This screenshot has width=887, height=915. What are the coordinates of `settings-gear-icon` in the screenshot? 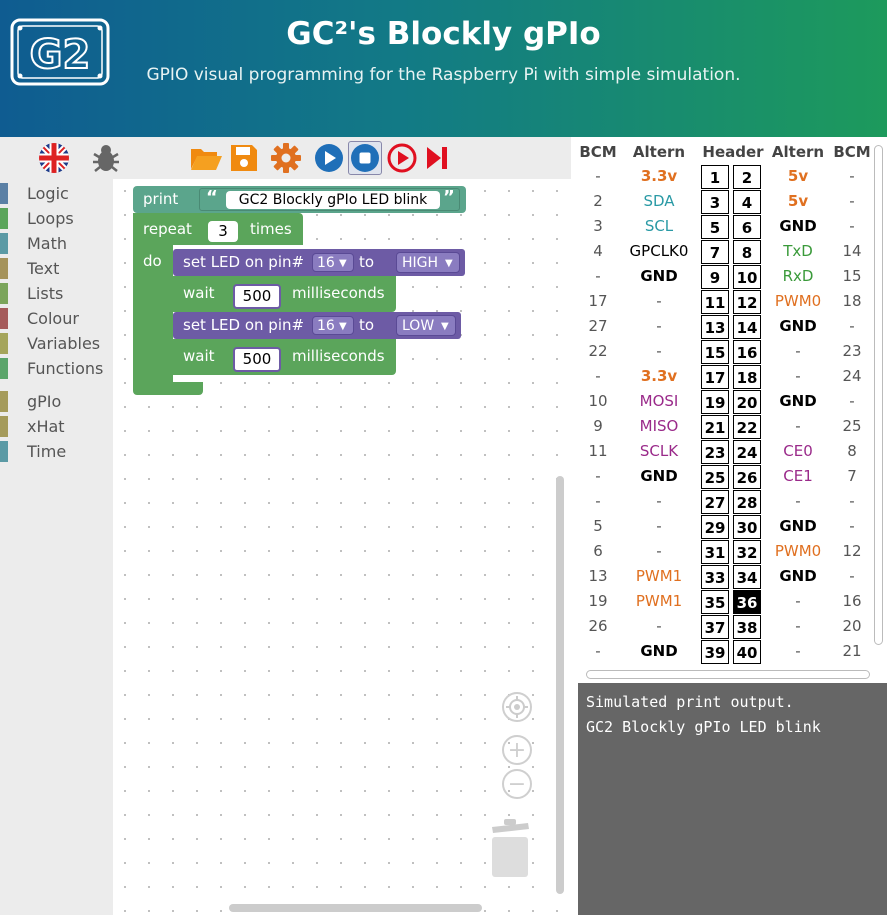 It's located at (286, 158).